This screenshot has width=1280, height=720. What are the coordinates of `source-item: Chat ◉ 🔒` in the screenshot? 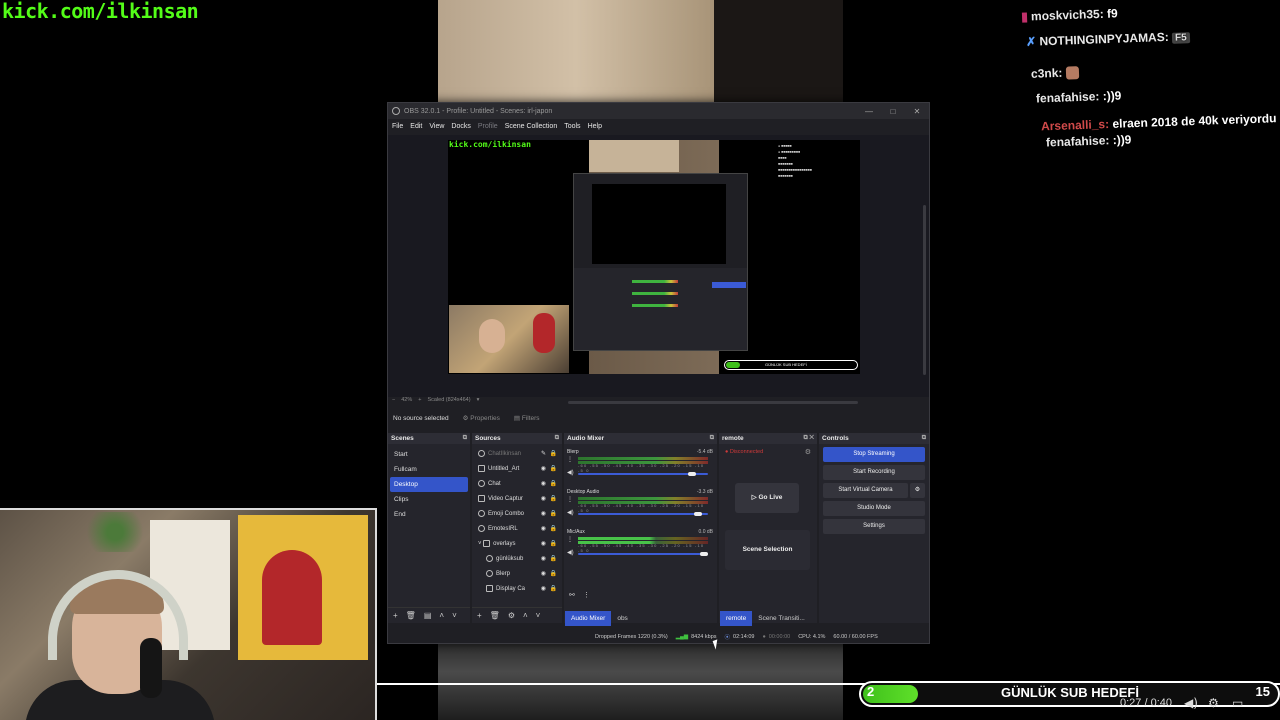 It's located at (517, 484).